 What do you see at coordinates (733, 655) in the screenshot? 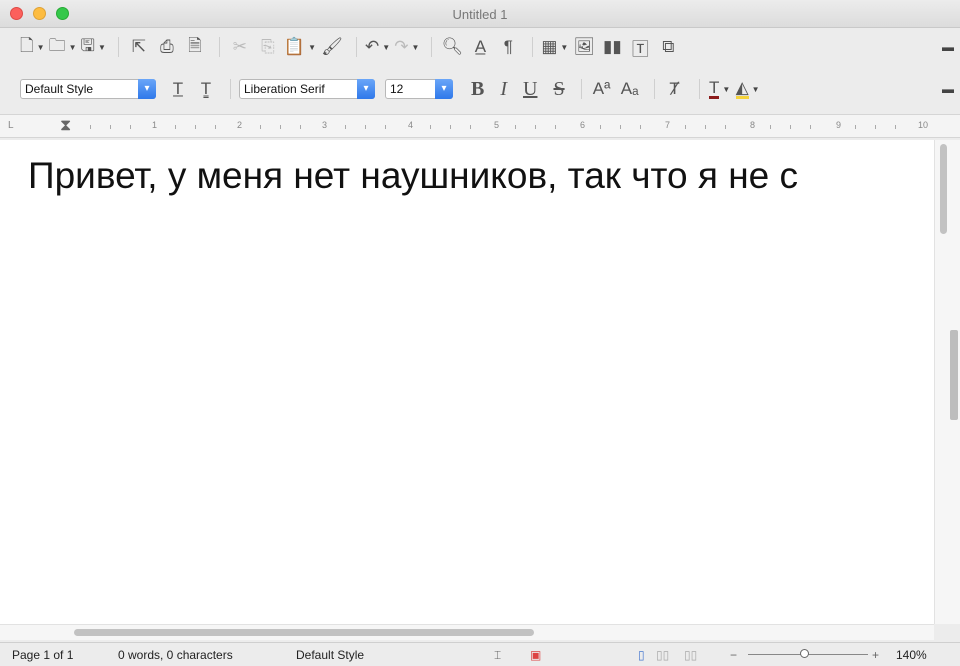
I see `zoom-out-icon: −` at bounding box center [733, 655].